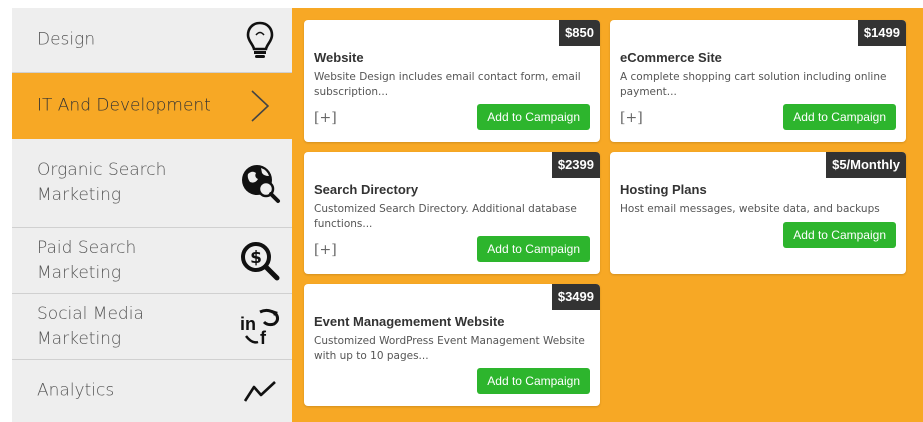 The width and height of the screenshot is (923, 422). What do you see at coordinates (152, 40) in the screenshot?
I see `sidebar-item-design: Design` at bounding box center [152, 40].